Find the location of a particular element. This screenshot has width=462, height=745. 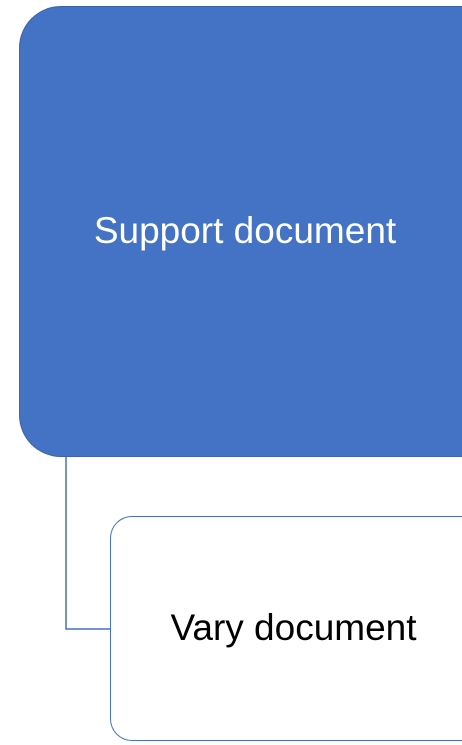

child-node-label: Vary document is located at coordinates (293, 628).